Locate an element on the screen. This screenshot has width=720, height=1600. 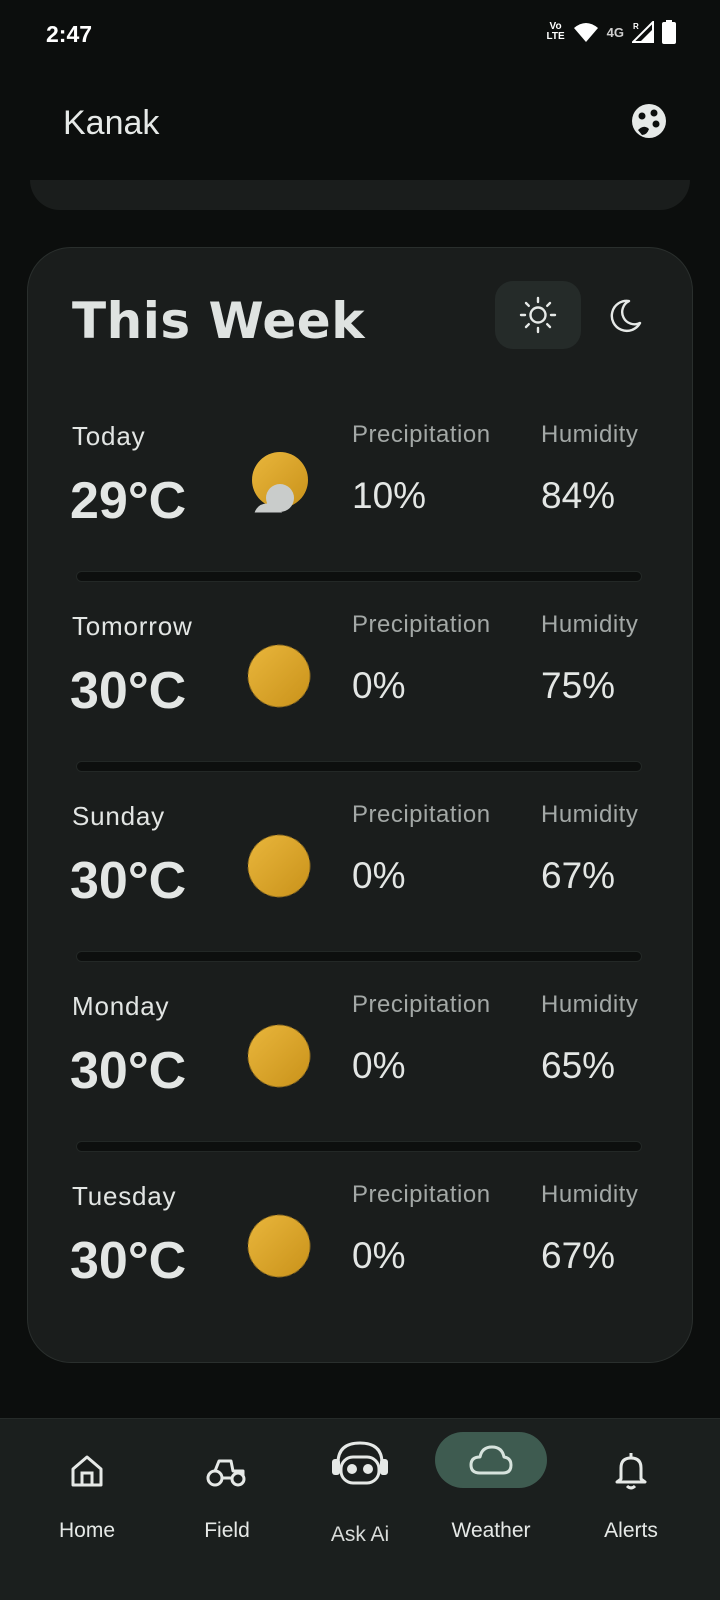
cell-signal-icon: R is located at coordinates (643, 32).